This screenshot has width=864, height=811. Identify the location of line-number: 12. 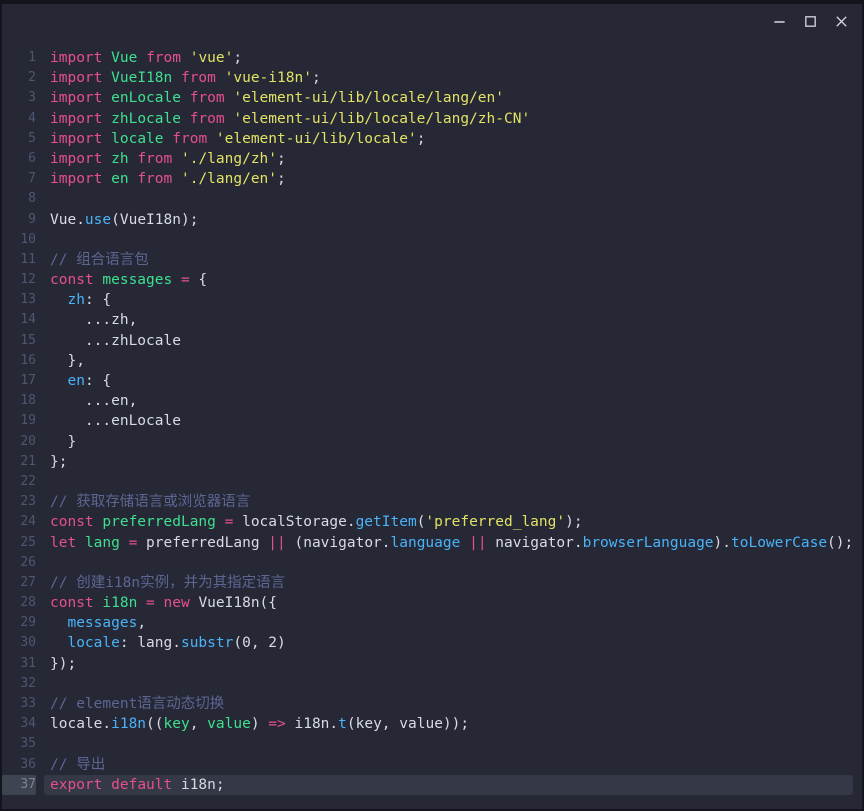
(19, 280).